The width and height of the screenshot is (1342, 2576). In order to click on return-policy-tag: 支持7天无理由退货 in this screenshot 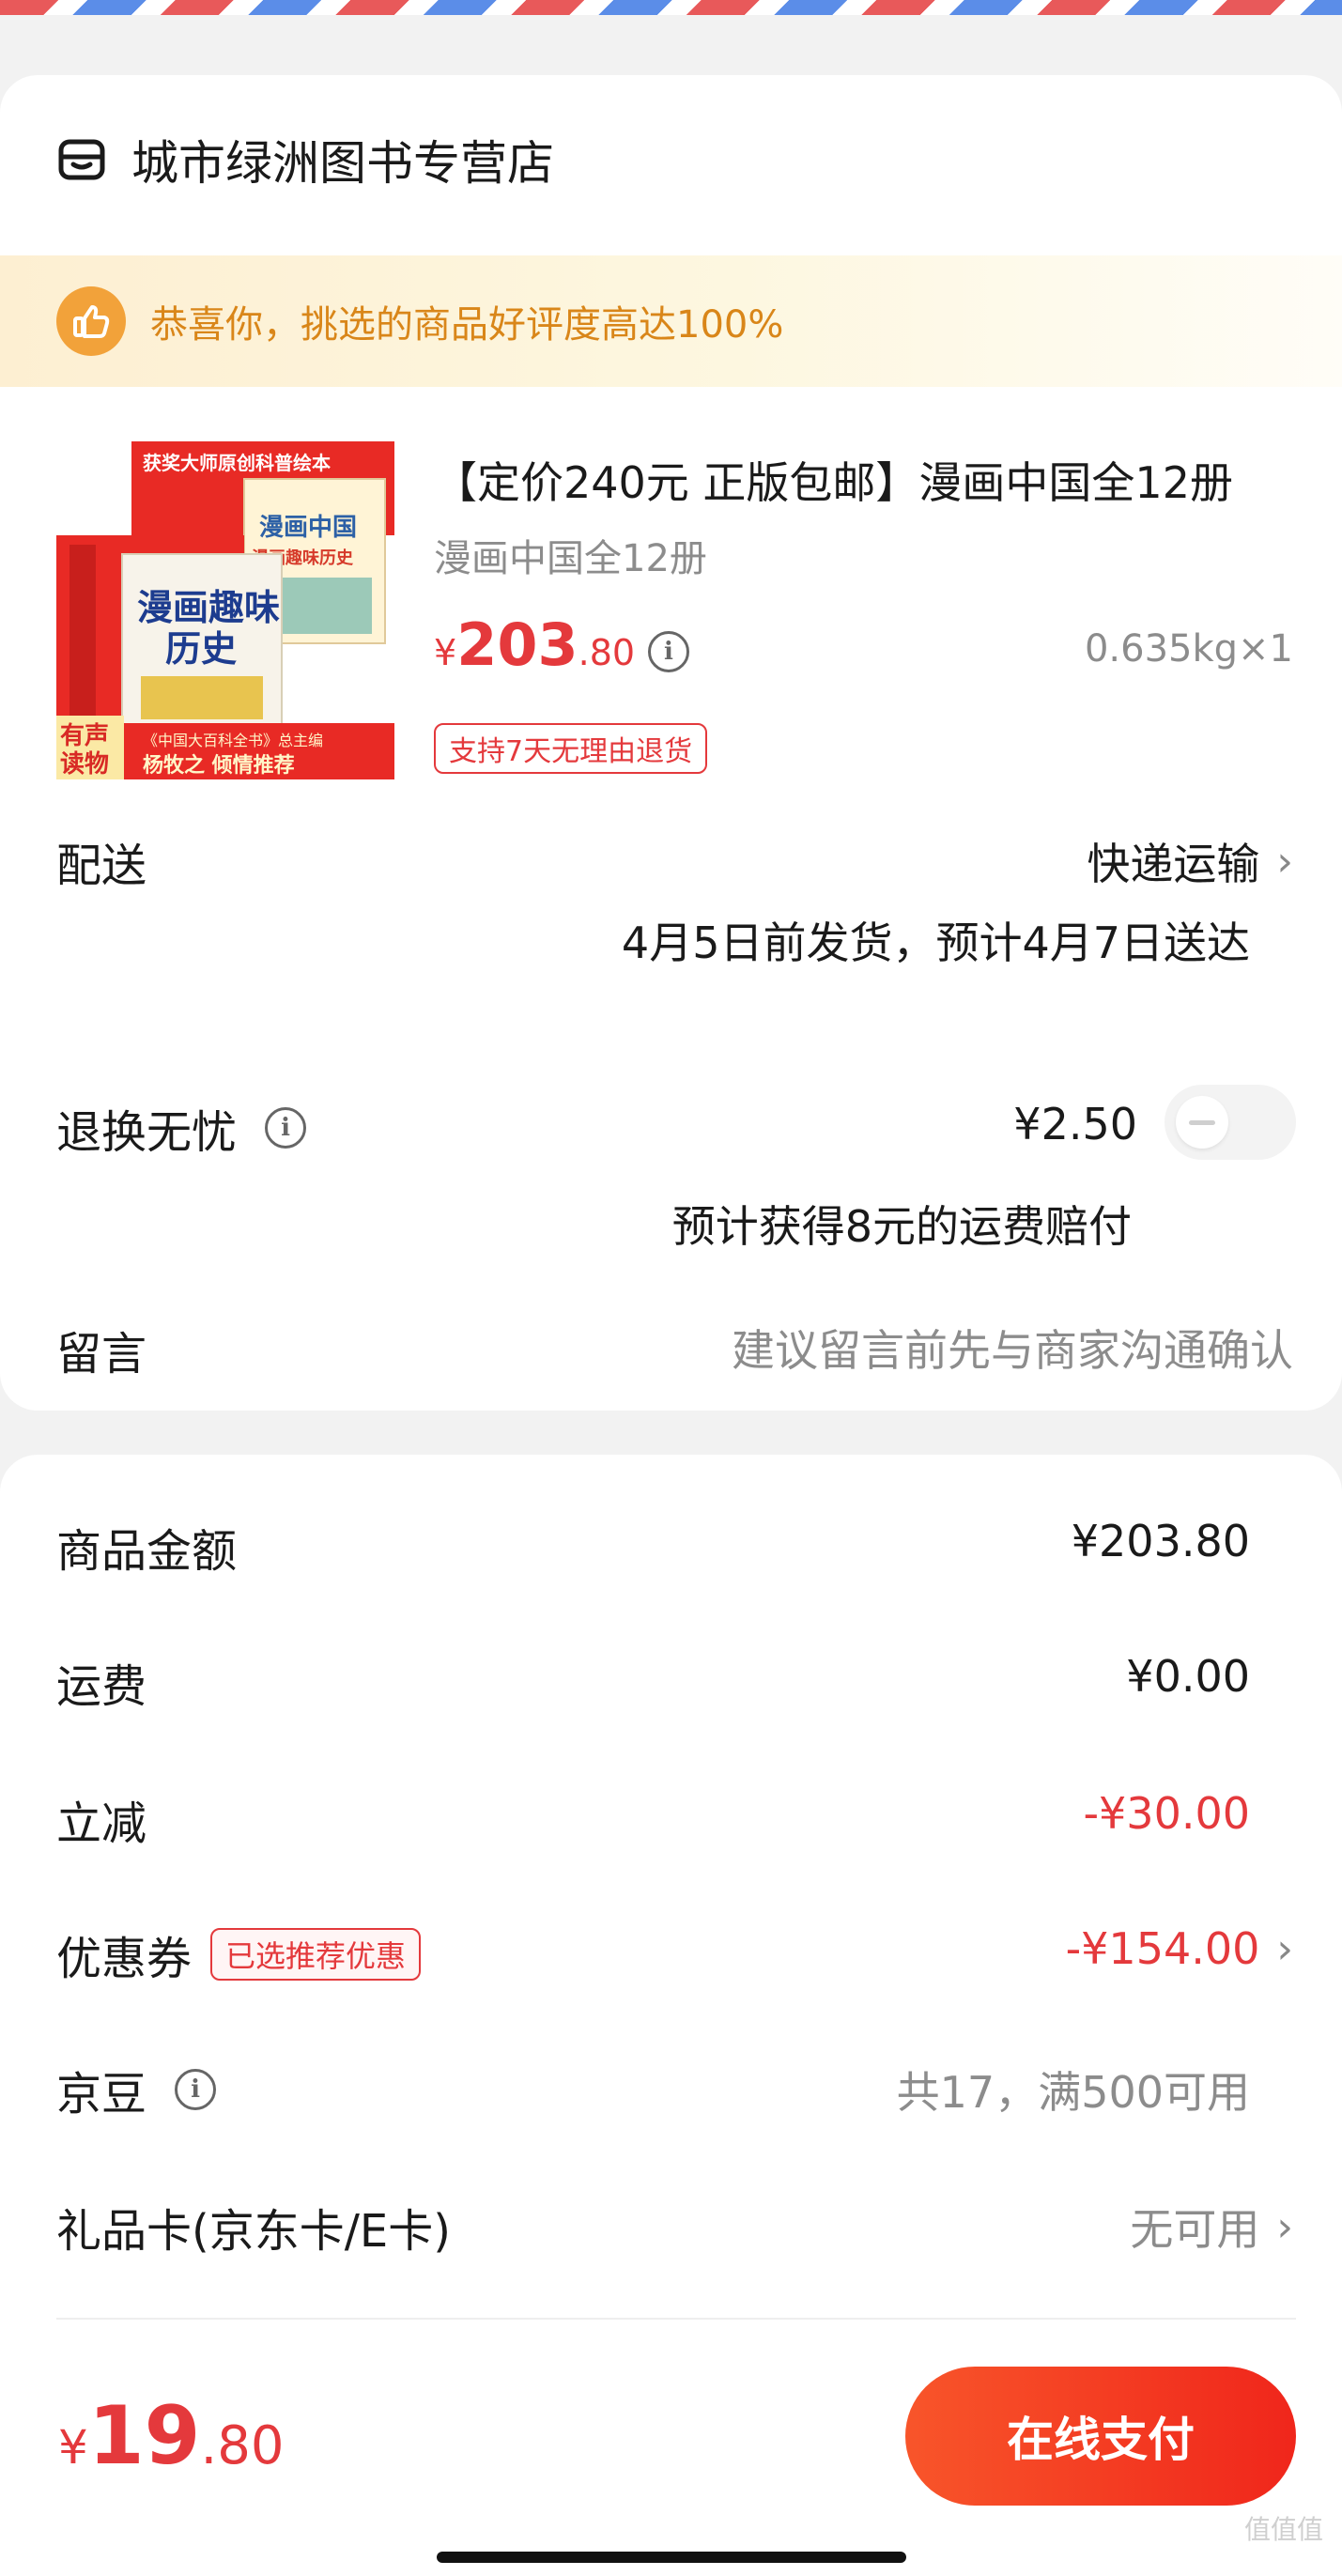, I will do `click(571, 748)`.